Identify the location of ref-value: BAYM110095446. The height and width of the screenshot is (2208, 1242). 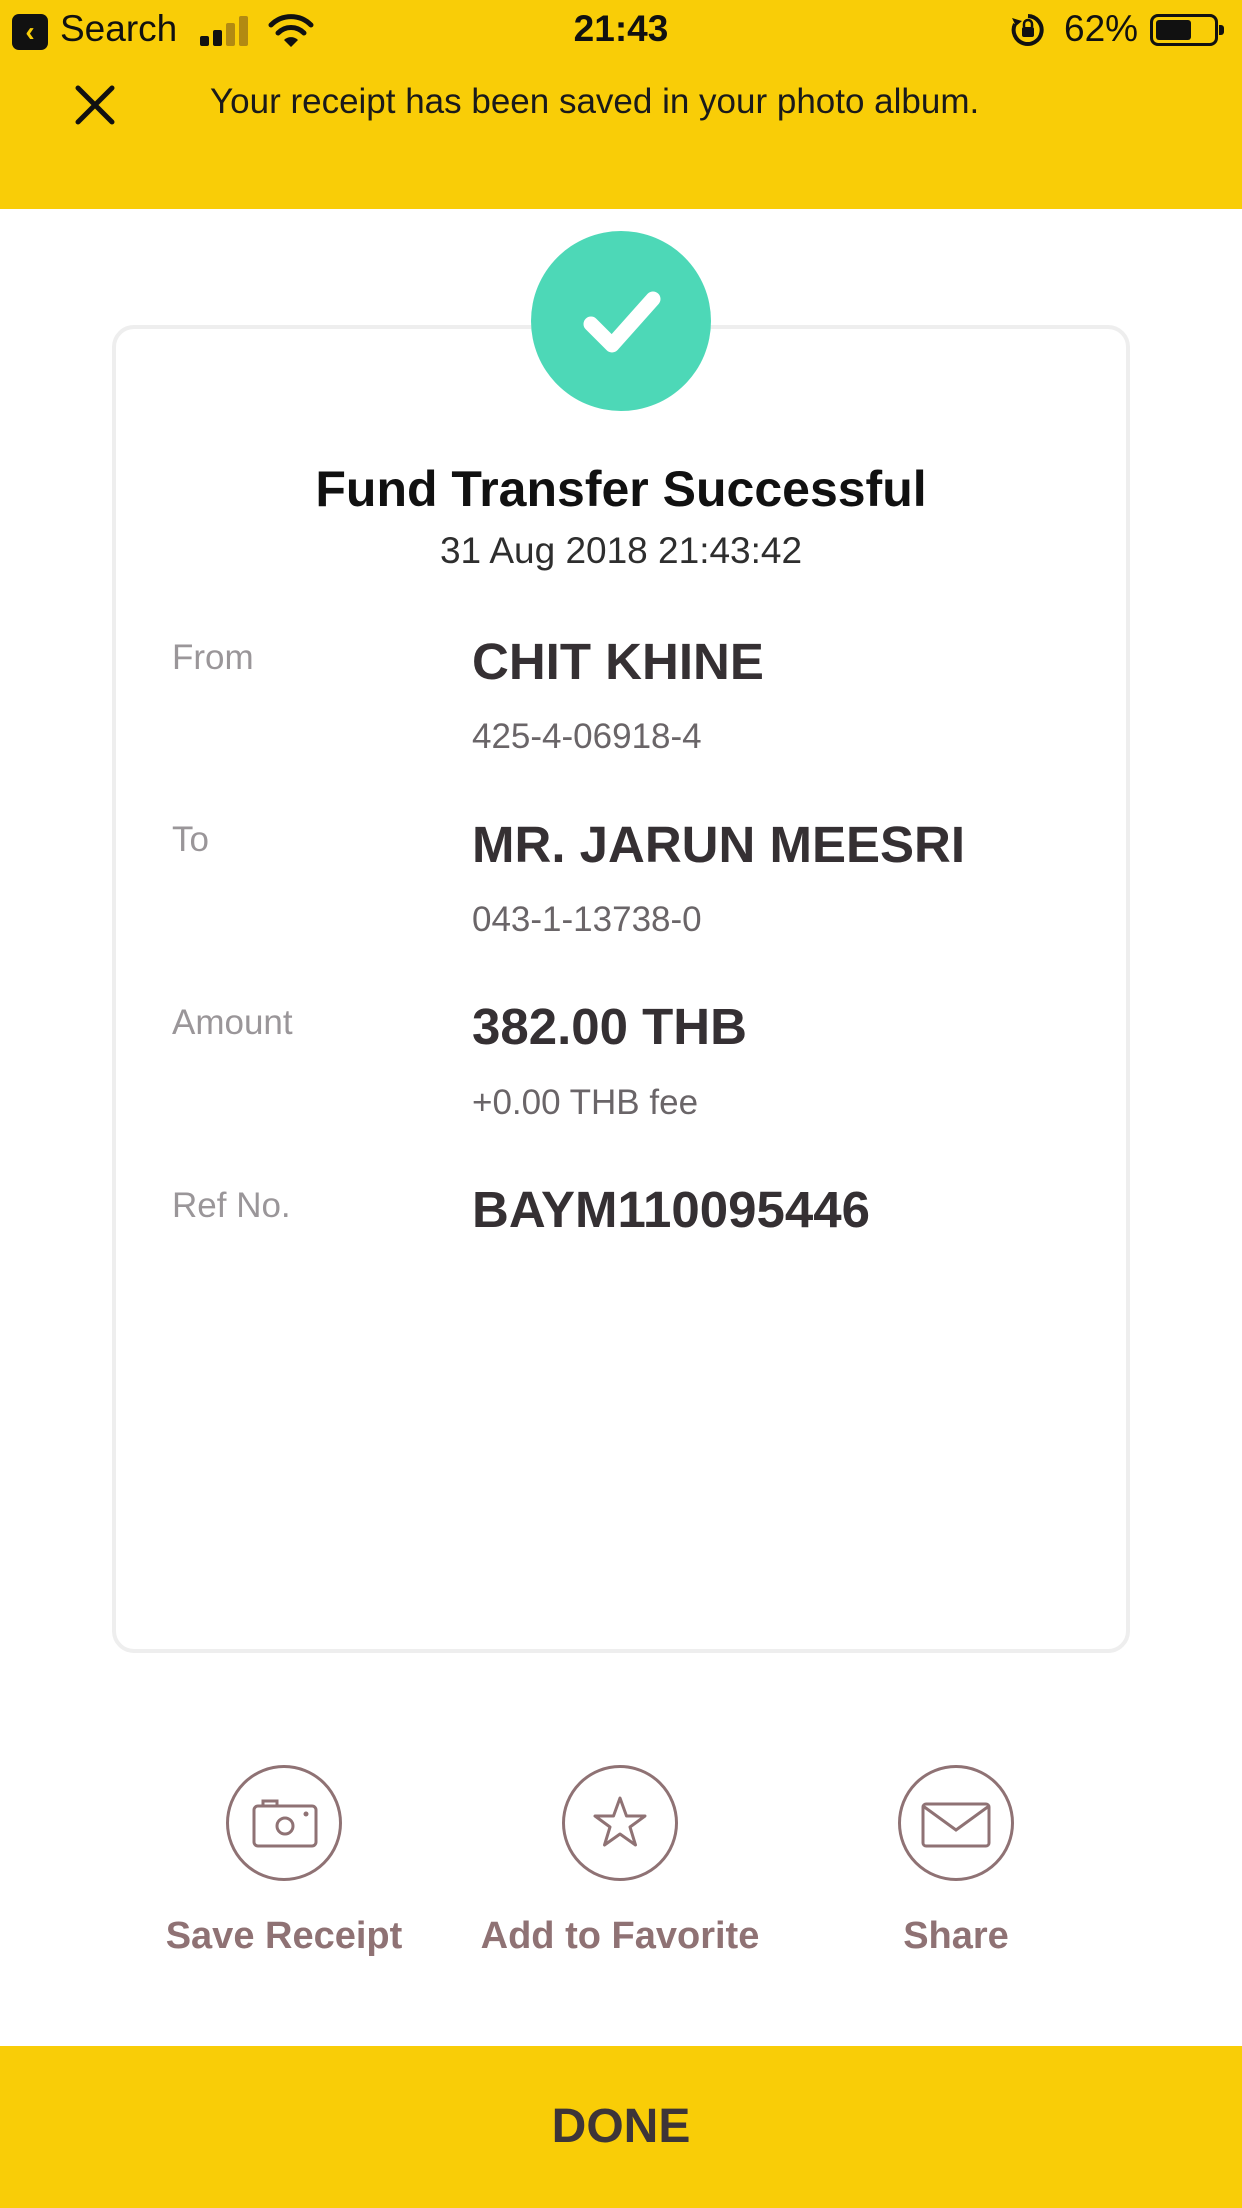
(671, 1209).